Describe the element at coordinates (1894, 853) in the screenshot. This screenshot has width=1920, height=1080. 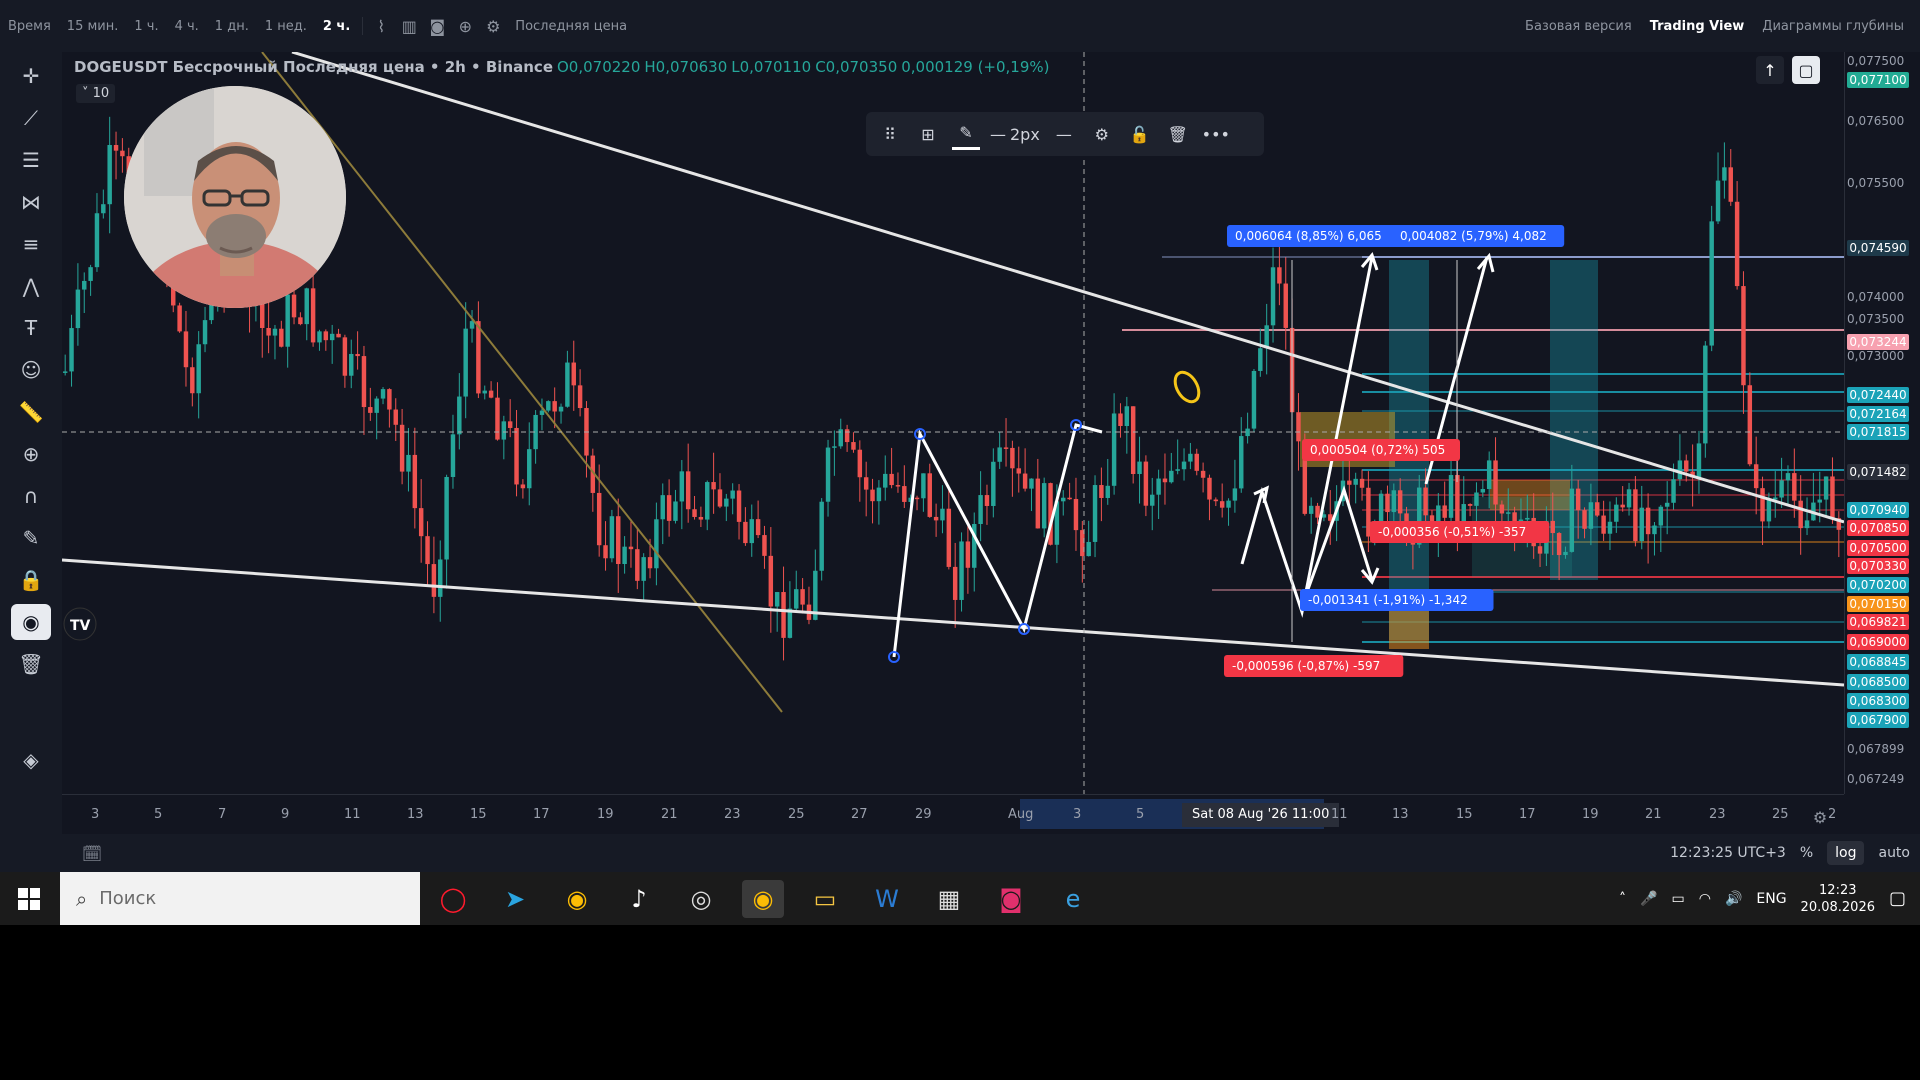
I see `auto-toggle: auto` at that location.